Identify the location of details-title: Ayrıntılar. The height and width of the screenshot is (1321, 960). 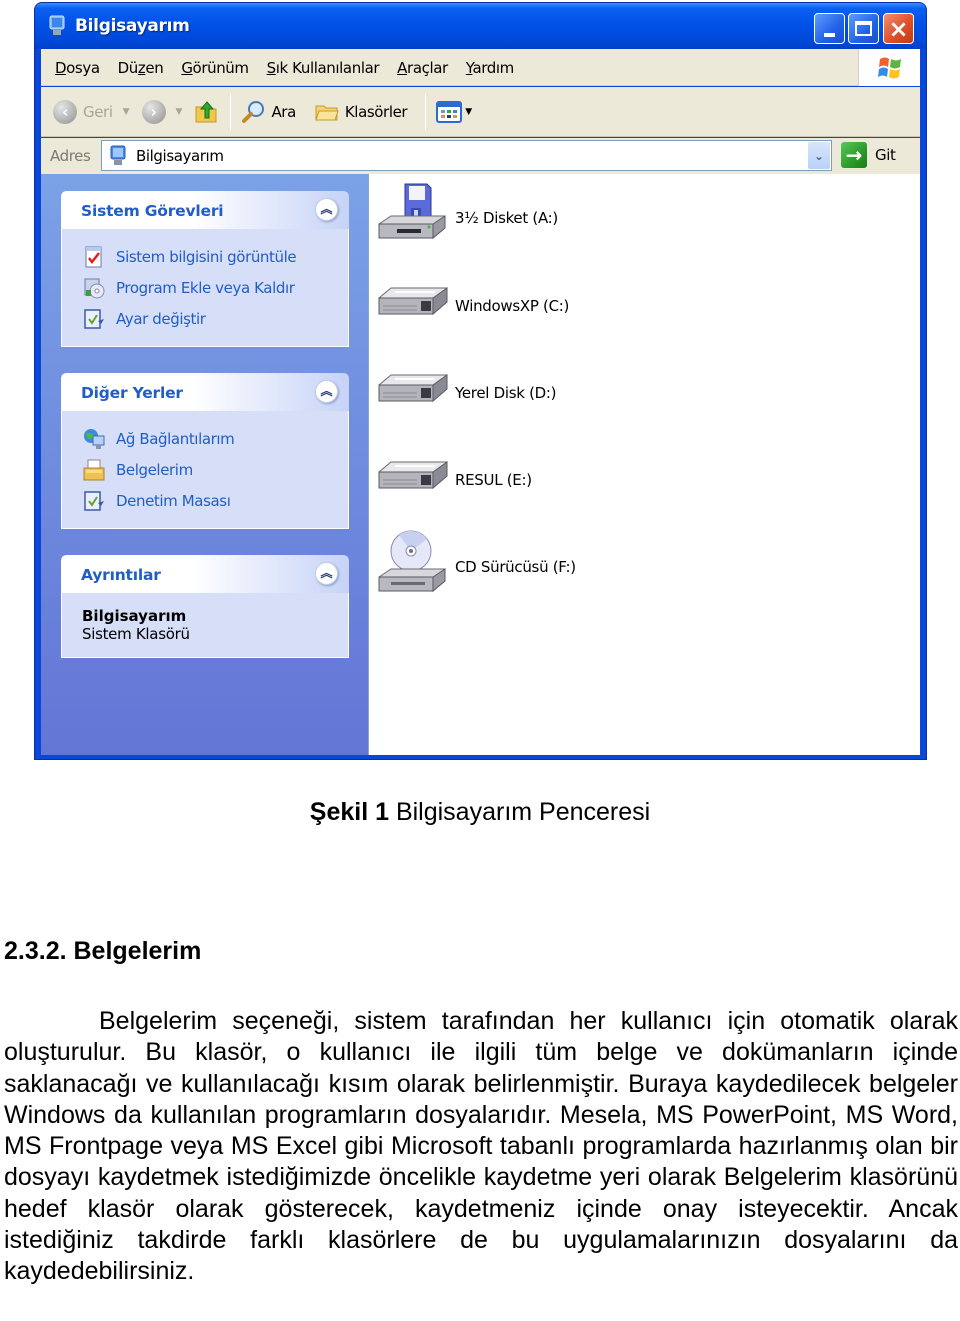
(121, 575).